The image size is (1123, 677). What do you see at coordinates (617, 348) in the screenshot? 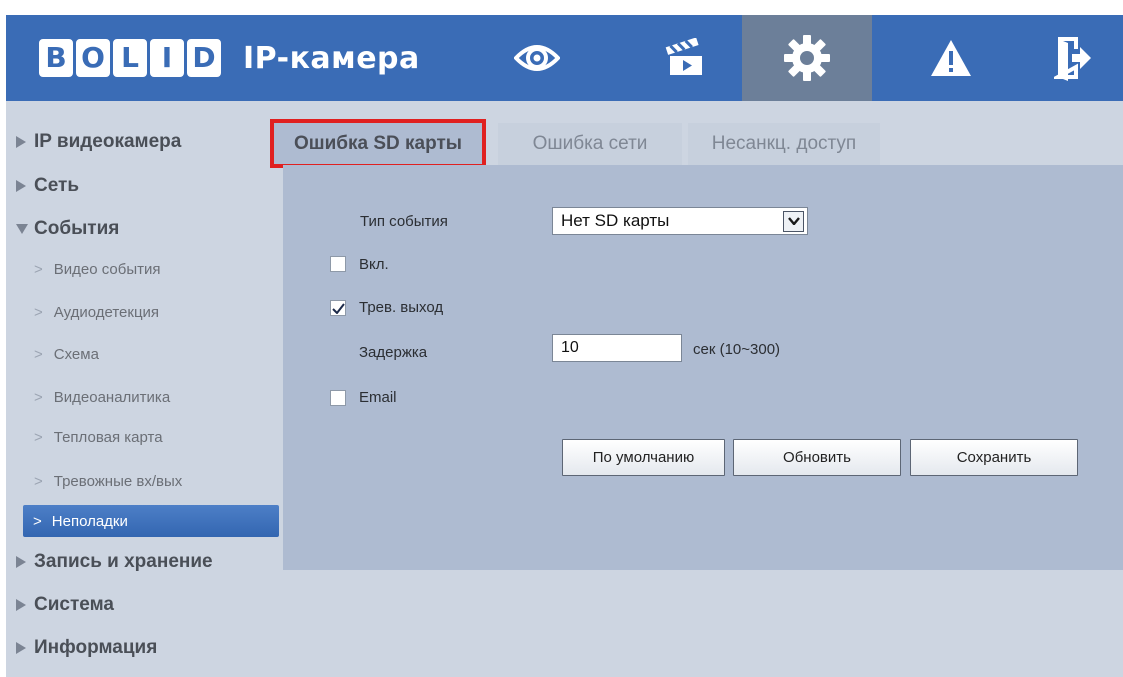
I see `delay-input` at bounding box center [617, 348].